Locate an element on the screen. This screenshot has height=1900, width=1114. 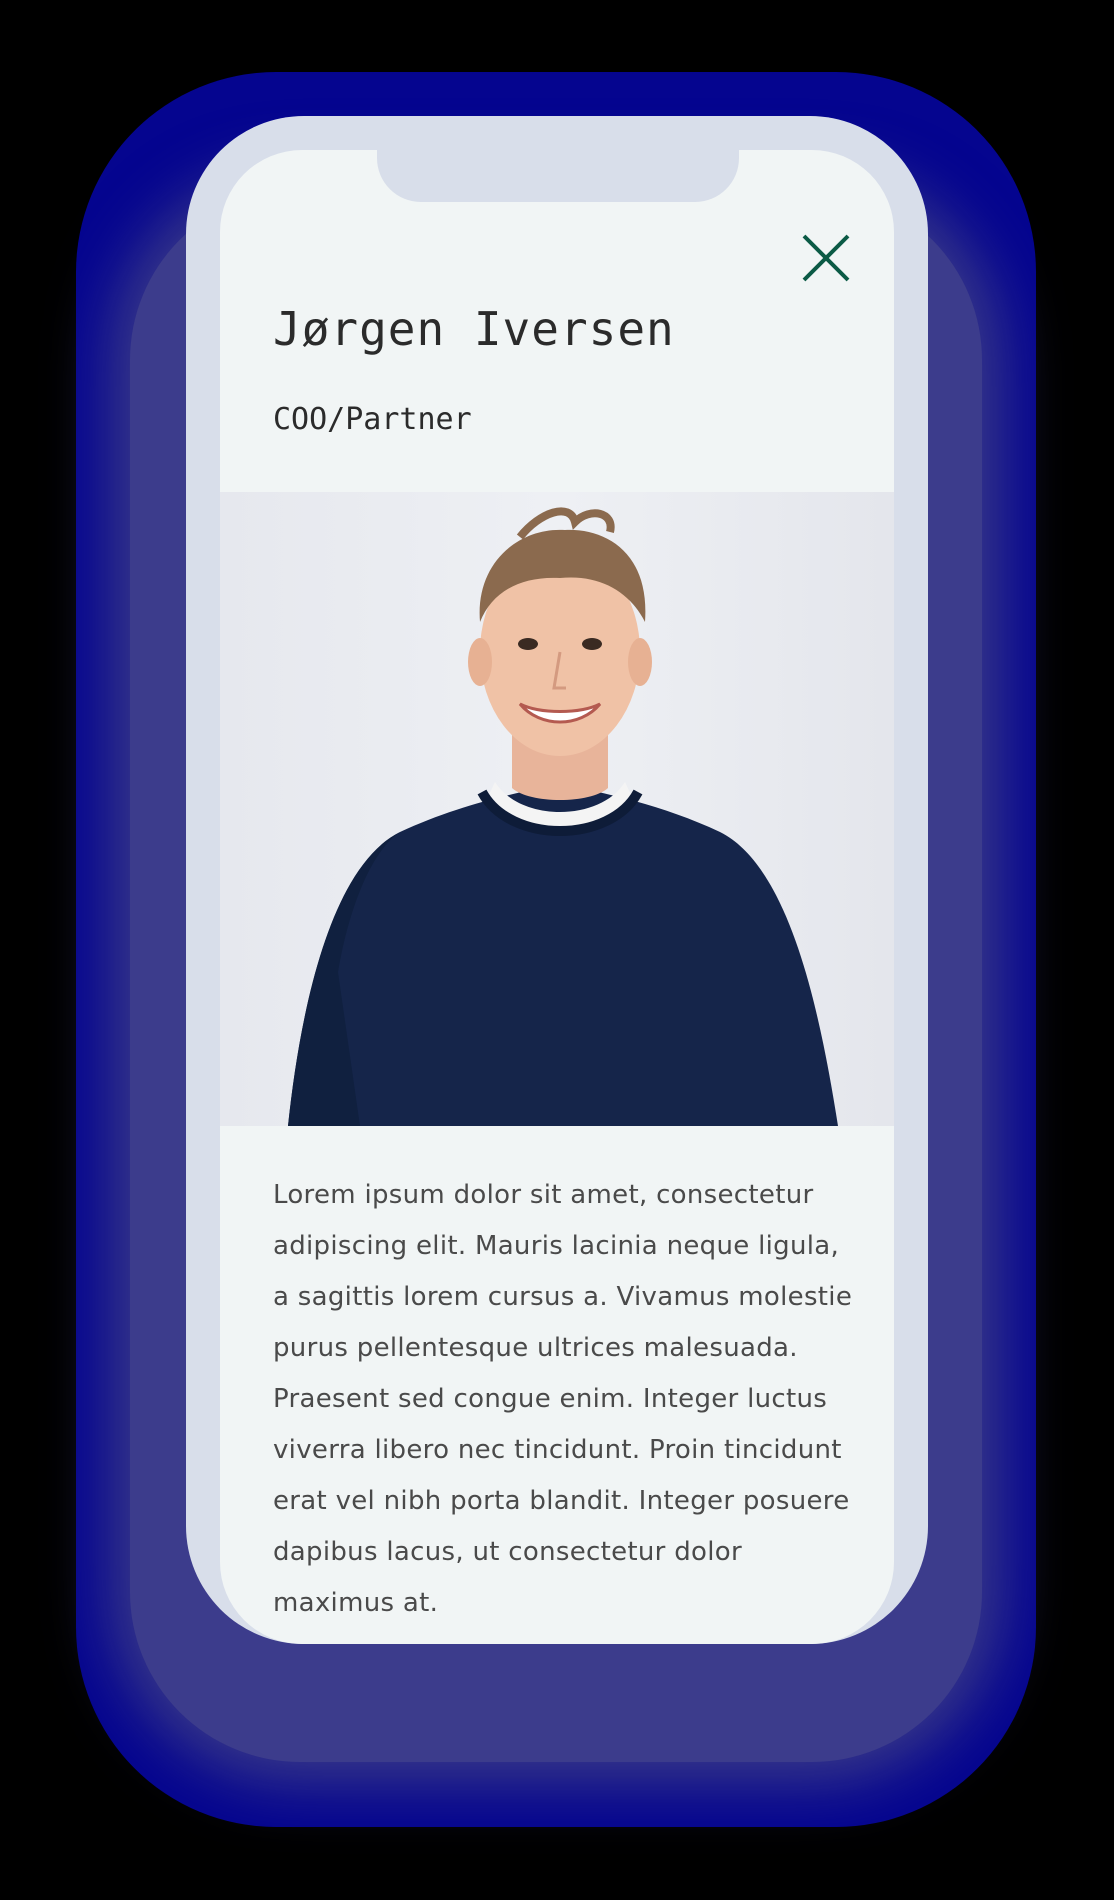
profile-name: Jørgen Iversen is located at coordinates (474, 329).